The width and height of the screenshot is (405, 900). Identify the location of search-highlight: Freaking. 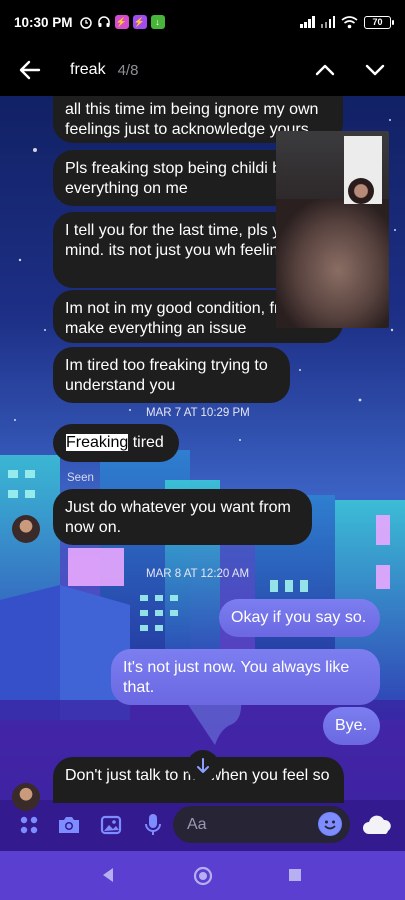
(97, 442).